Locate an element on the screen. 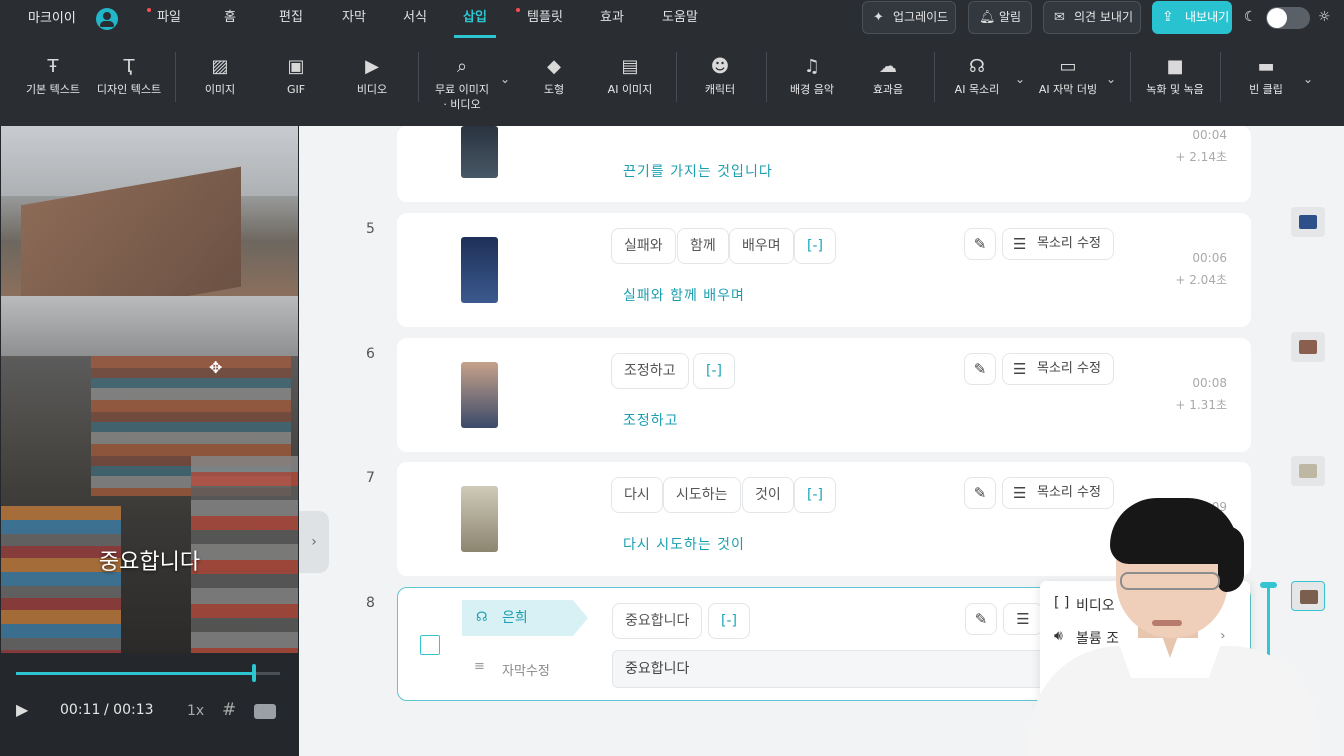  speaker-tag: ☊ 은희 is located at coordinates (525, 618).